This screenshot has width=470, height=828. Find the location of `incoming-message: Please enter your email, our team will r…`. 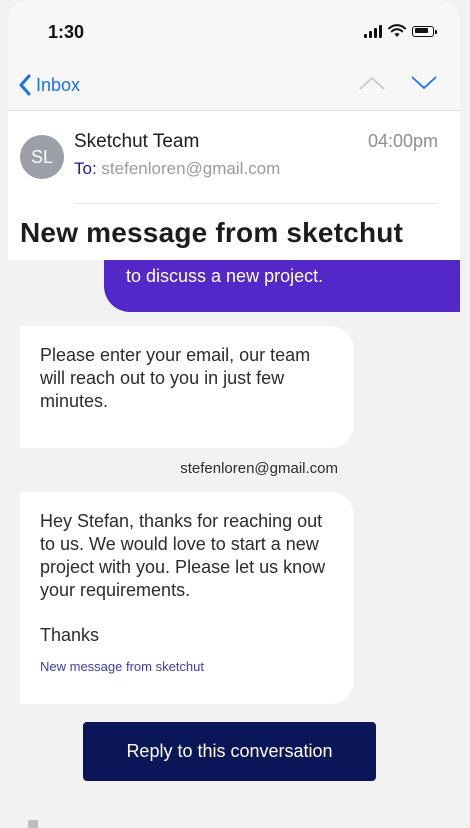

incoming-message: Please enter your email, our team will r… is located at coordinates (187, 387).